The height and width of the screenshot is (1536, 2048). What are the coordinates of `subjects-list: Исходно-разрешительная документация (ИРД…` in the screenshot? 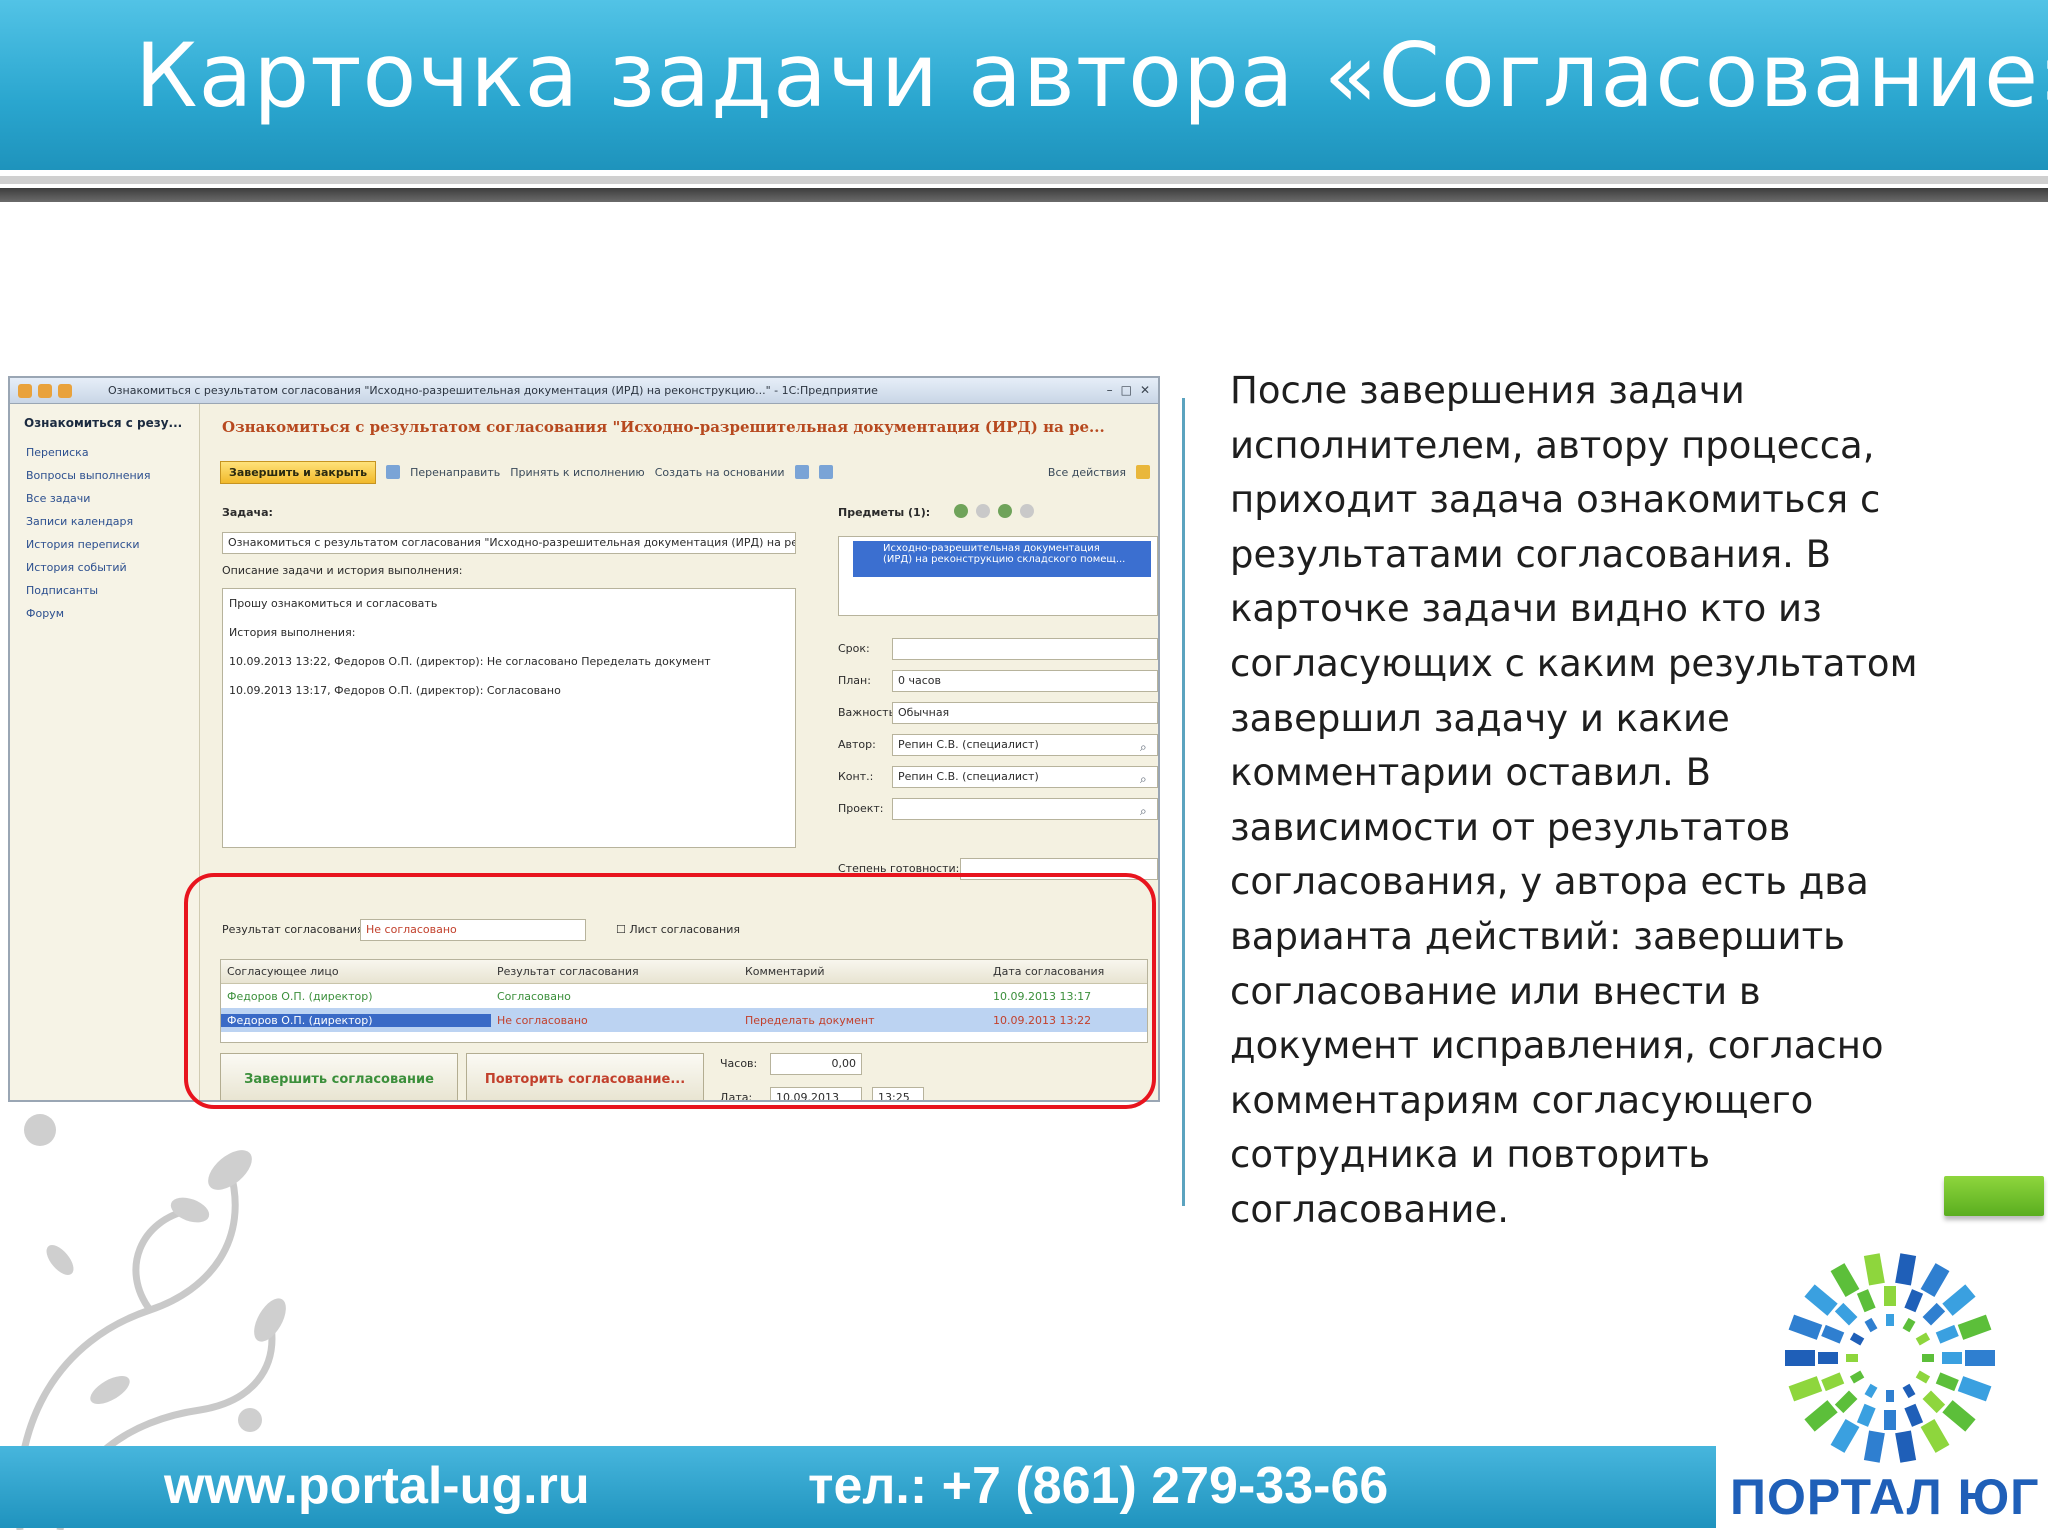 It's located at (998, 576).